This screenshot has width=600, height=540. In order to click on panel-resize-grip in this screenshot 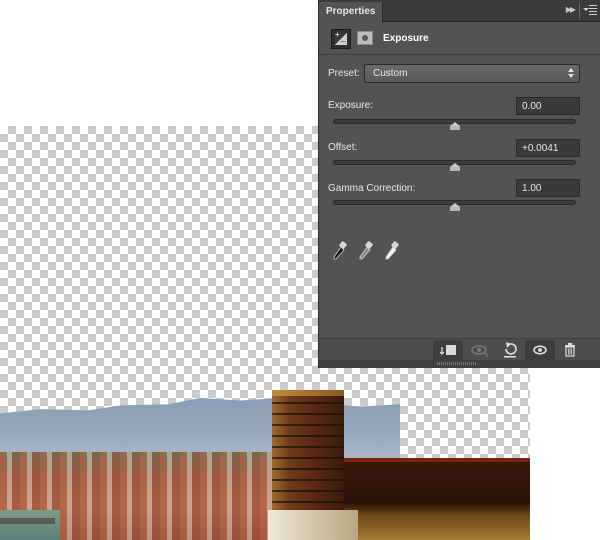, I will do `click(457, 363)`.